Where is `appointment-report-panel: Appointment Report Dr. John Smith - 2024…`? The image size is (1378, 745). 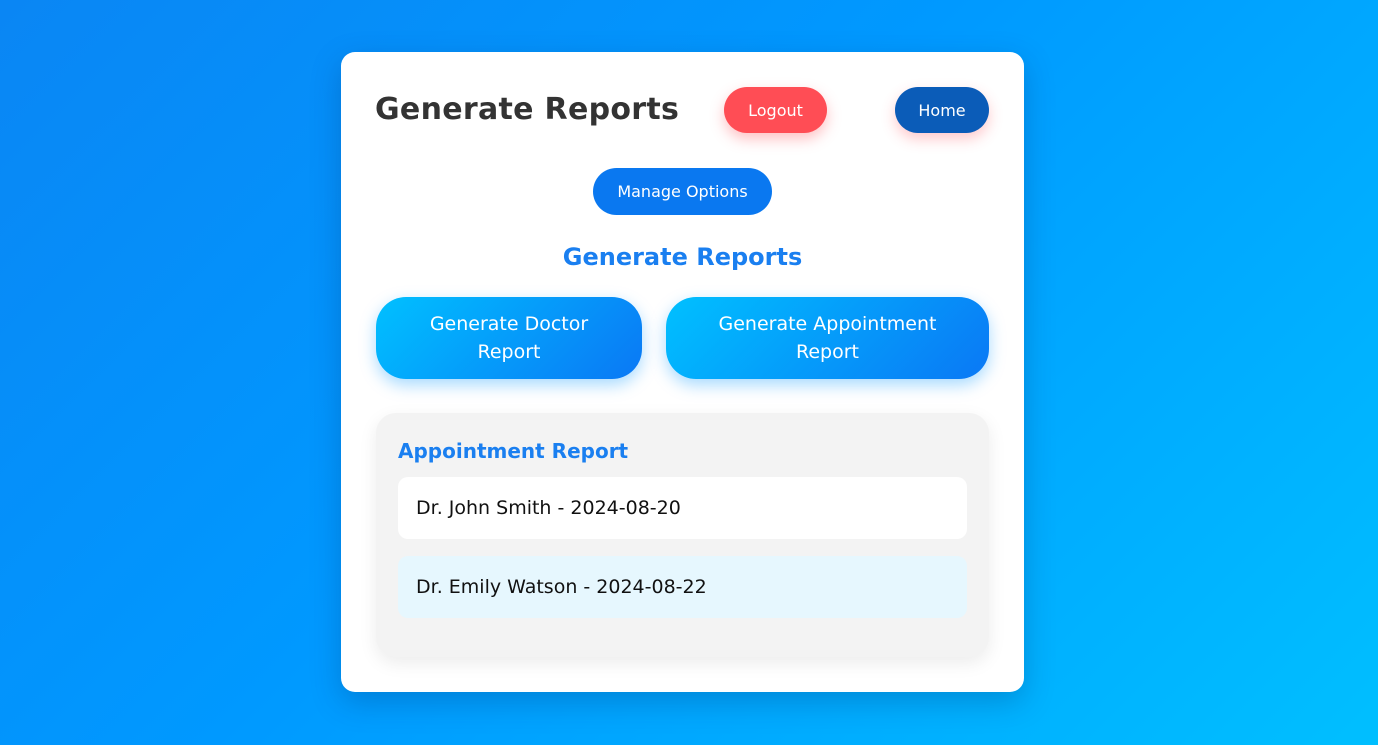
appointment-report-panel: Appointment Report Dr. John Smith - 2024… is located at coordinates (682, 535).